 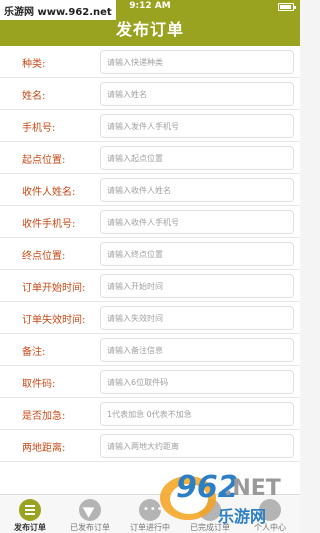 What do you see at coordinates (39, 128) in the screenshot?
I see `field-label: 手机号:` at bounding box center [39, 128].